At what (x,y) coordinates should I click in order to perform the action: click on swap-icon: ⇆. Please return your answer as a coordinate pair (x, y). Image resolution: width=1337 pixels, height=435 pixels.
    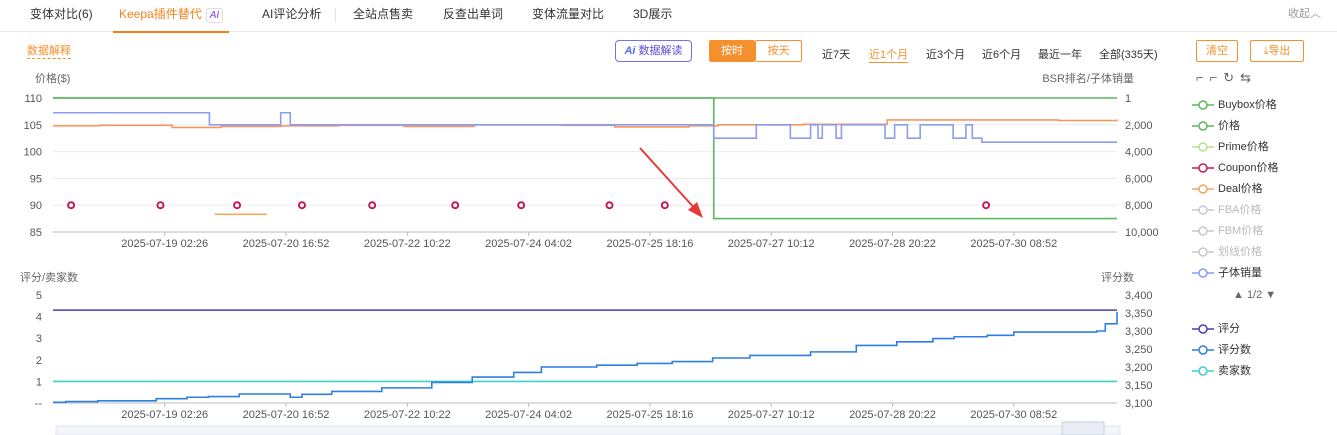
    Looking at the image, I should click on (1248, 77).